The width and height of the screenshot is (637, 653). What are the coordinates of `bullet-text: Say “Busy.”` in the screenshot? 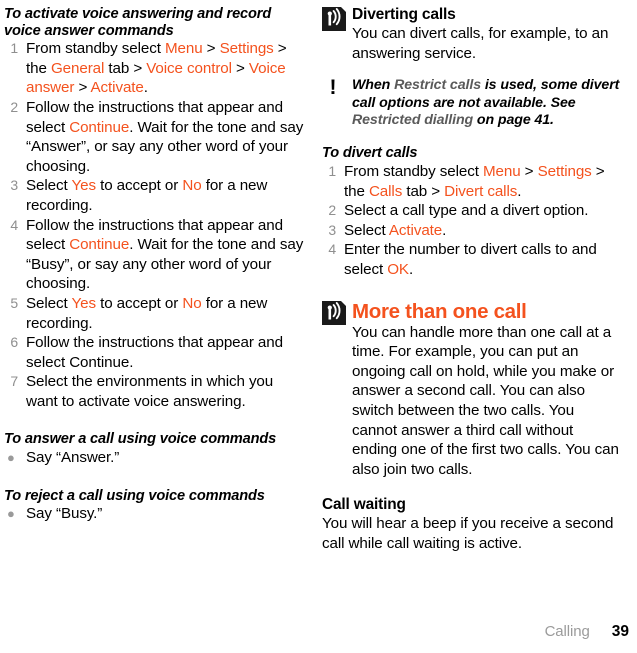 It's located at (64, 513).